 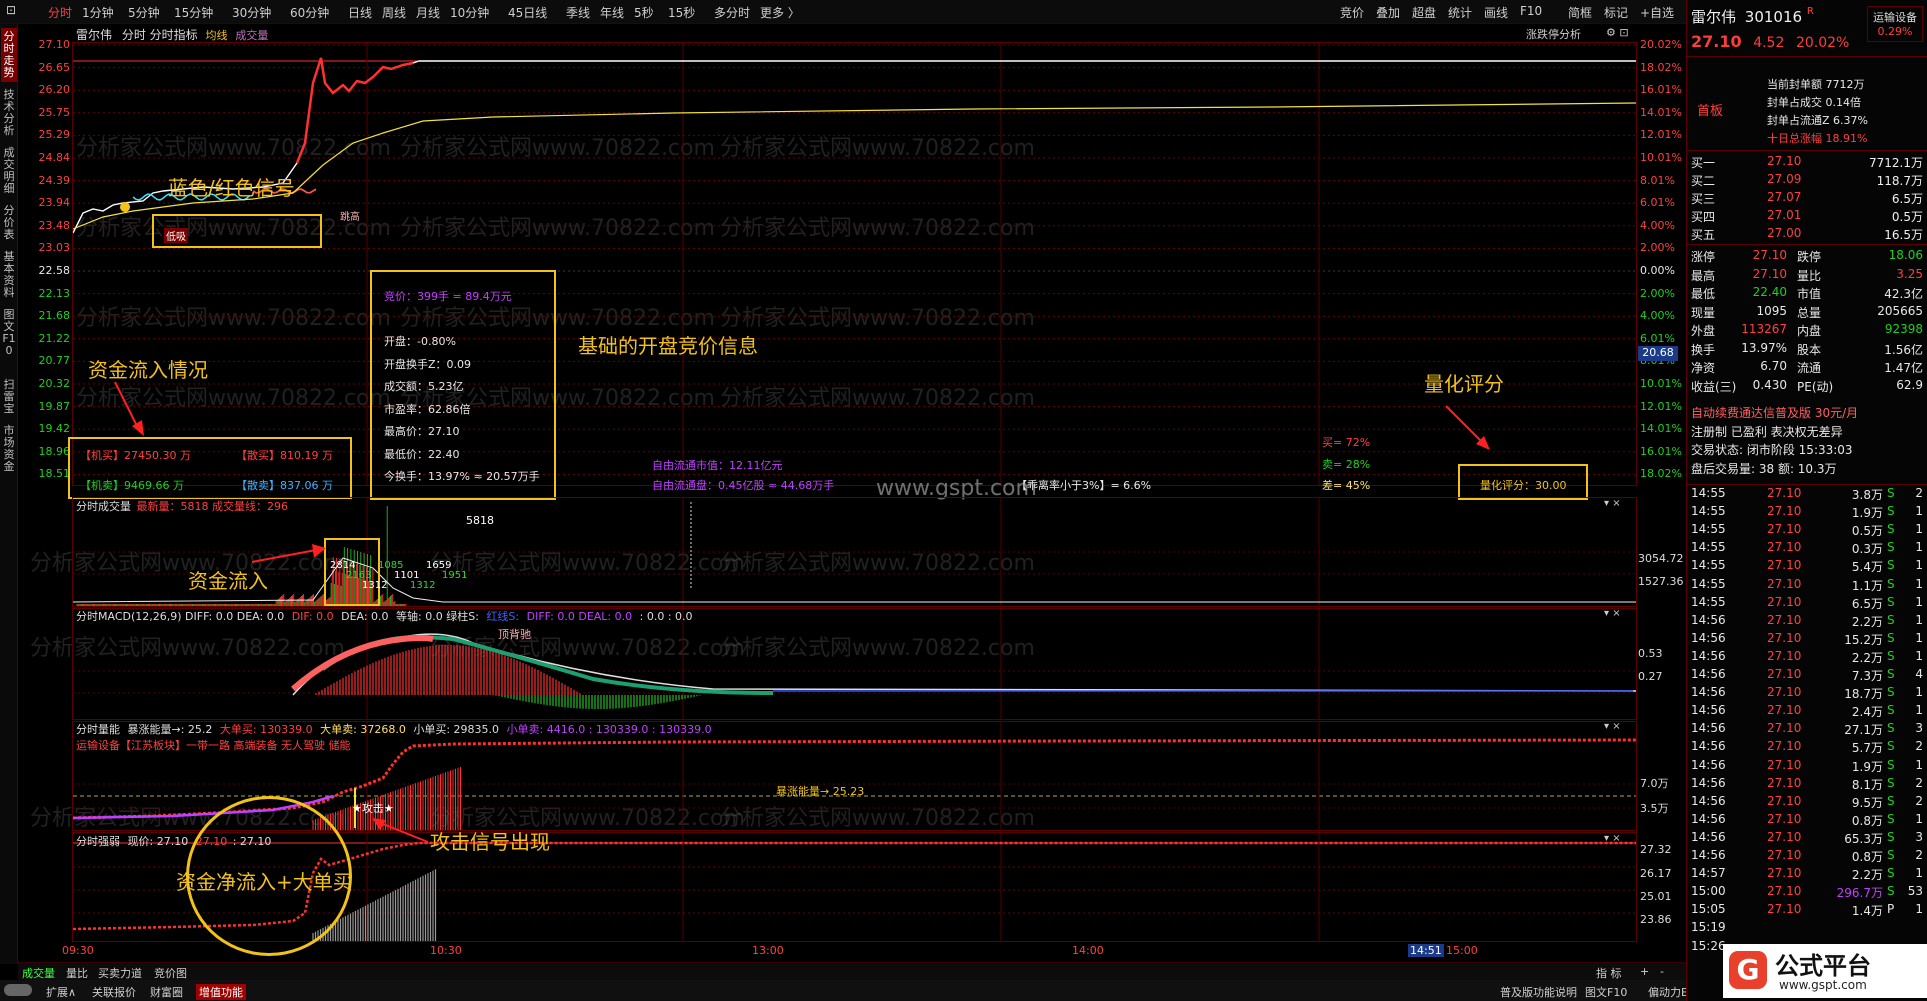 What do you see at coordinates (612, 12) in the screenshot?
I see `period-tab: 年线` at bounding box center [612, 12].